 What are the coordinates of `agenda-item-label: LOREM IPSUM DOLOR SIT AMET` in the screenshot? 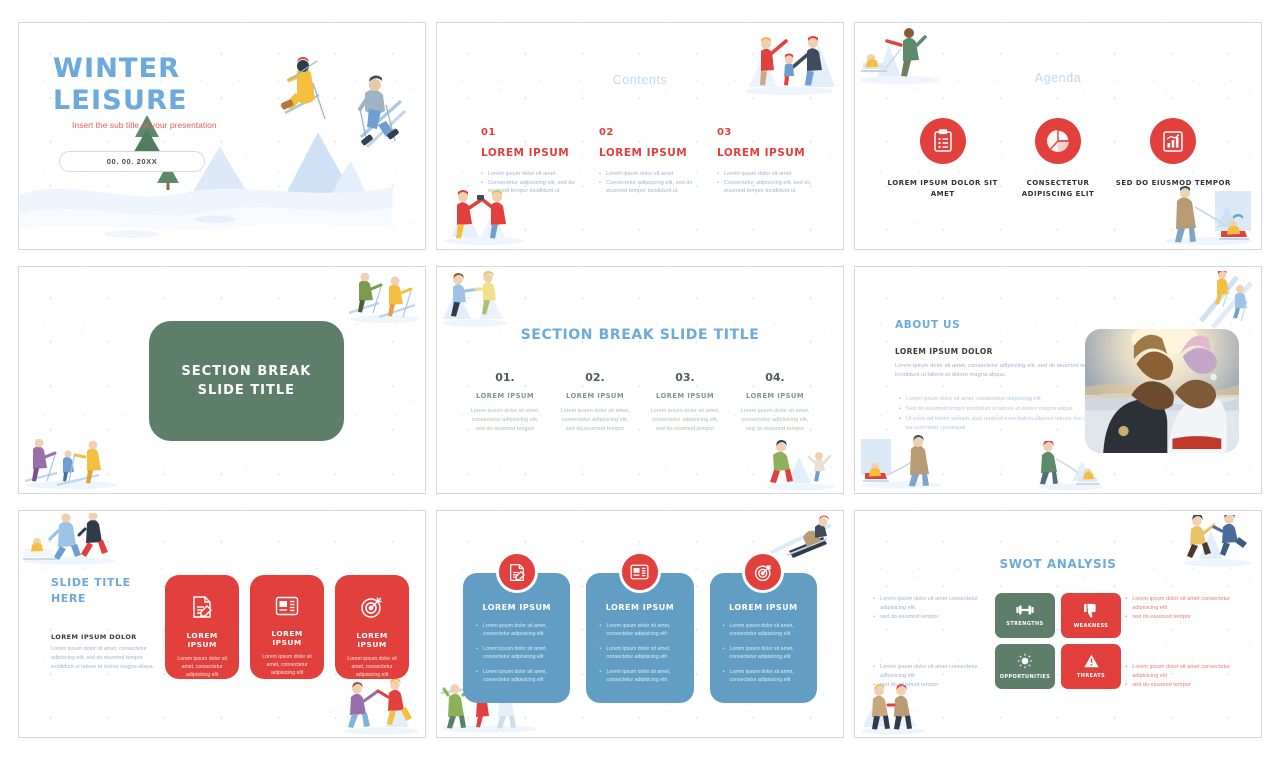 It's located at (942, 188).